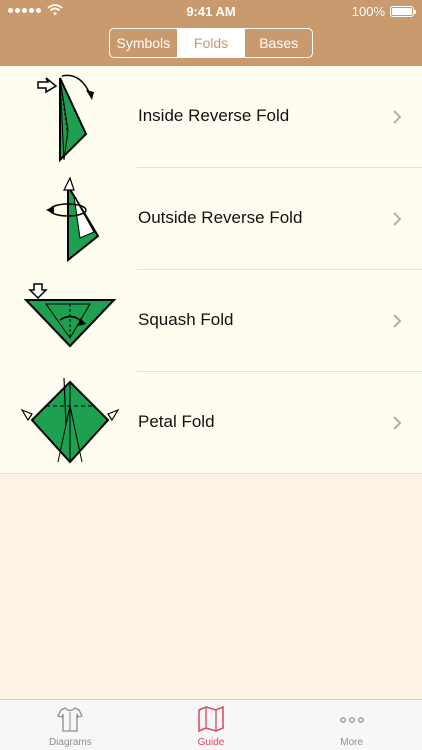  I want to click on squash-fold-icon, so click(70, 315).